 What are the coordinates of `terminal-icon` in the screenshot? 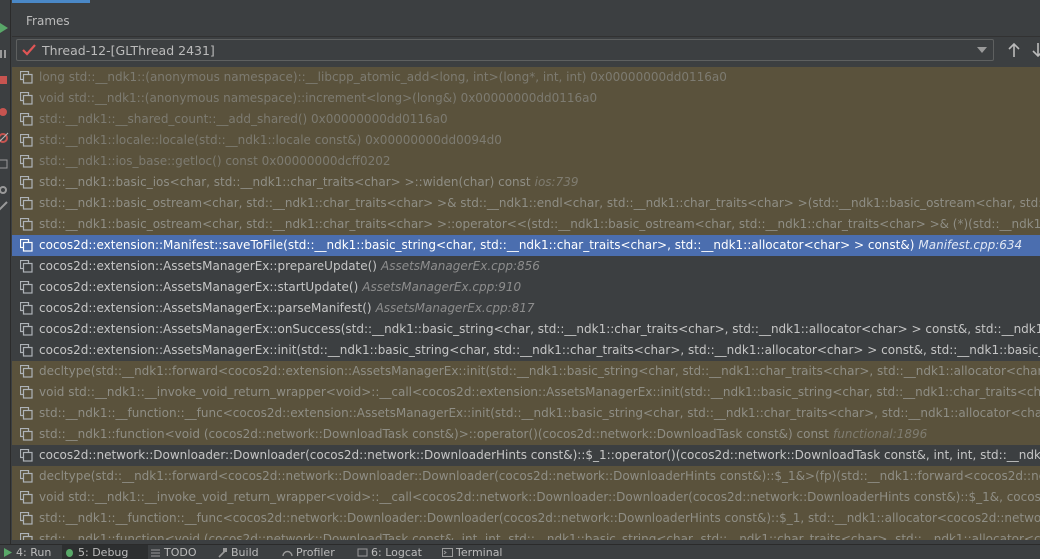 It's located at (447, 552).